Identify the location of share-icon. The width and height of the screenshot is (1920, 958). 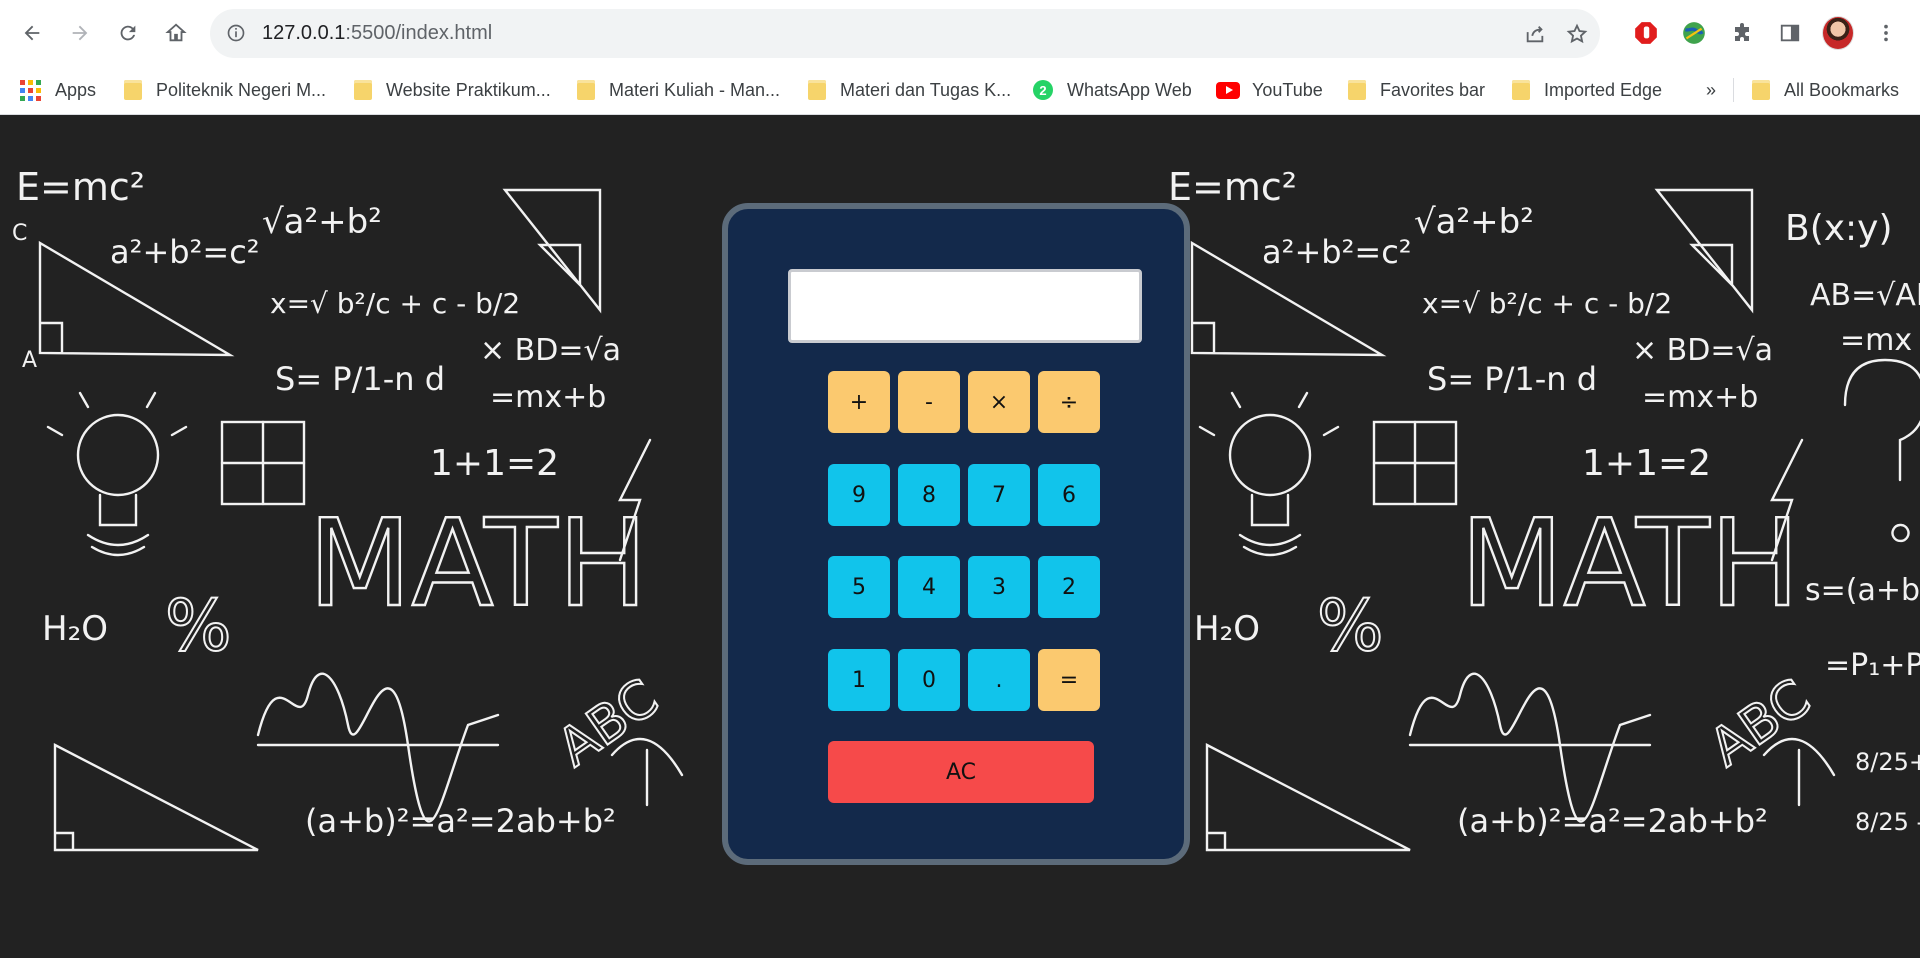
(1535, 34).